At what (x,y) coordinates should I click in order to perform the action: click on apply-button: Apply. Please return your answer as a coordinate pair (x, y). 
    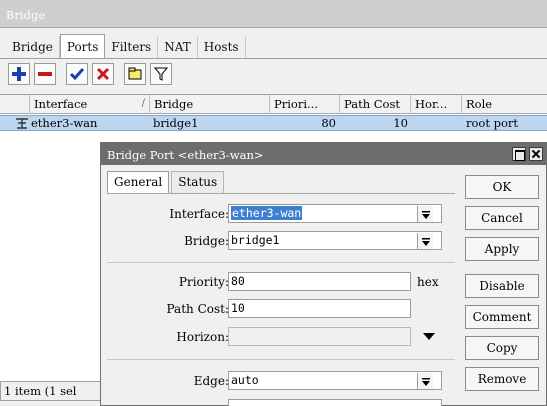
    Looking at the image, I should click on (502, 249).